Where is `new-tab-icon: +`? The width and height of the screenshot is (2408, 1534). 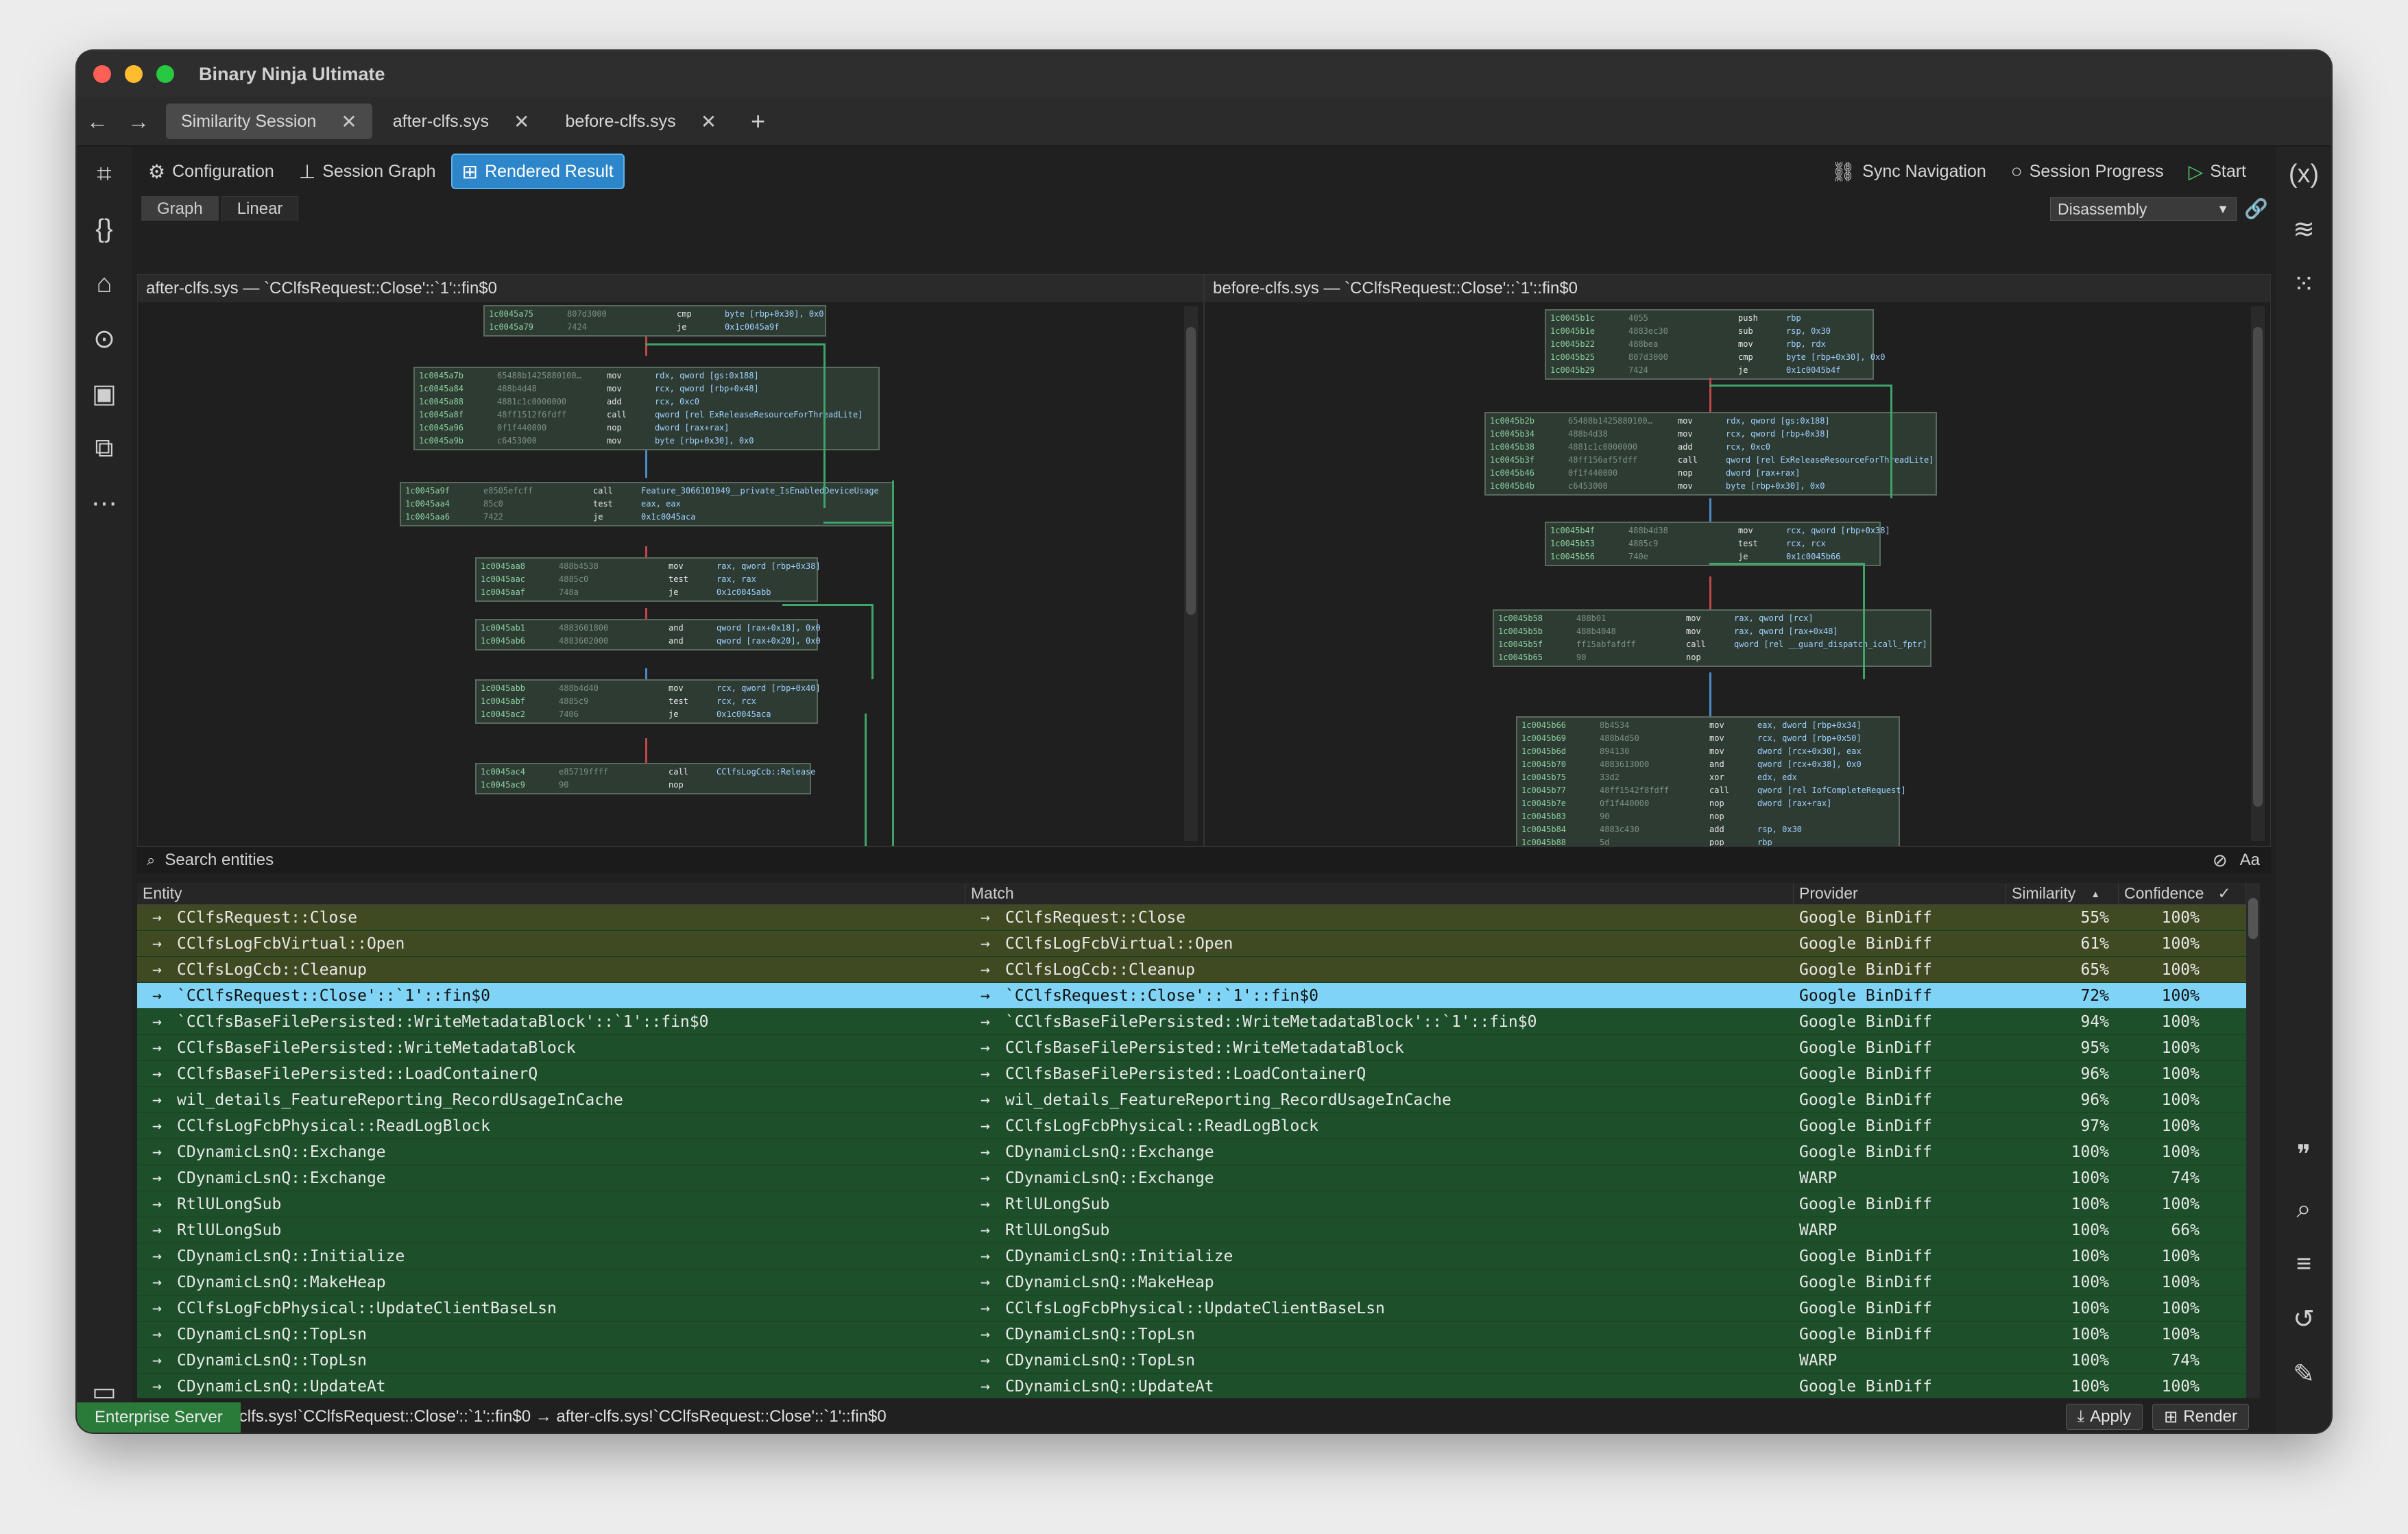
new-tab-icon: + is located at coordinates (758, 121).